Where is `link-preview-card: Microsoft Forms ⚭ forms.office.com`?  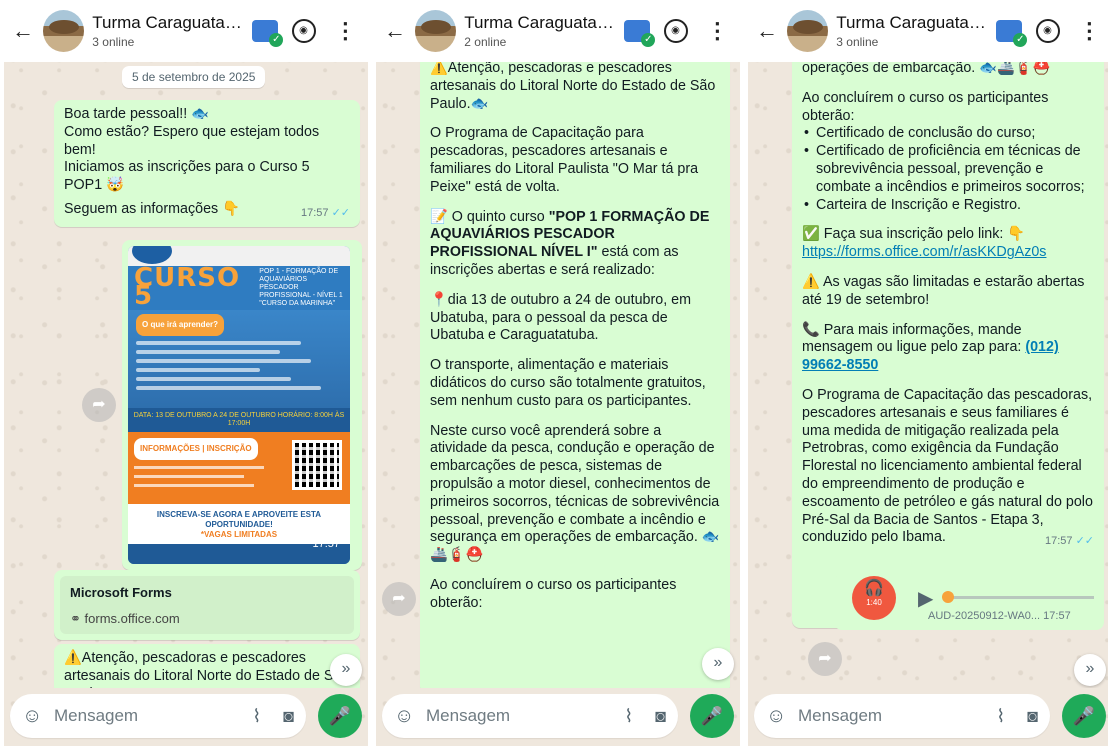 link-preview-card: Microsoft Forms ⚭ forms.office.com is located at coordinates (207, 605).